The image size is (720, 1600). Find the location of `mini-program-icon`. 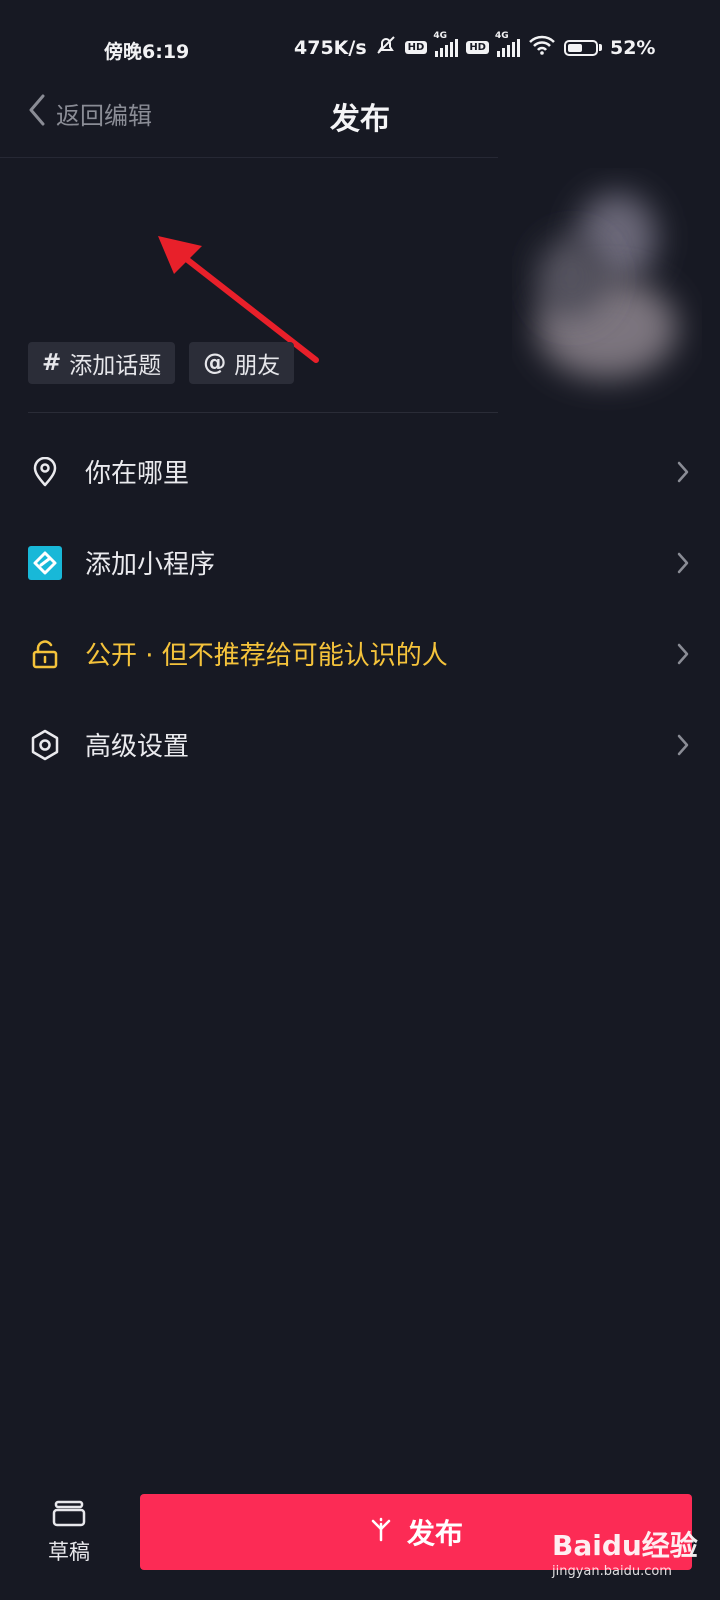

mini-program-icon is located at coordinates (45, 562).